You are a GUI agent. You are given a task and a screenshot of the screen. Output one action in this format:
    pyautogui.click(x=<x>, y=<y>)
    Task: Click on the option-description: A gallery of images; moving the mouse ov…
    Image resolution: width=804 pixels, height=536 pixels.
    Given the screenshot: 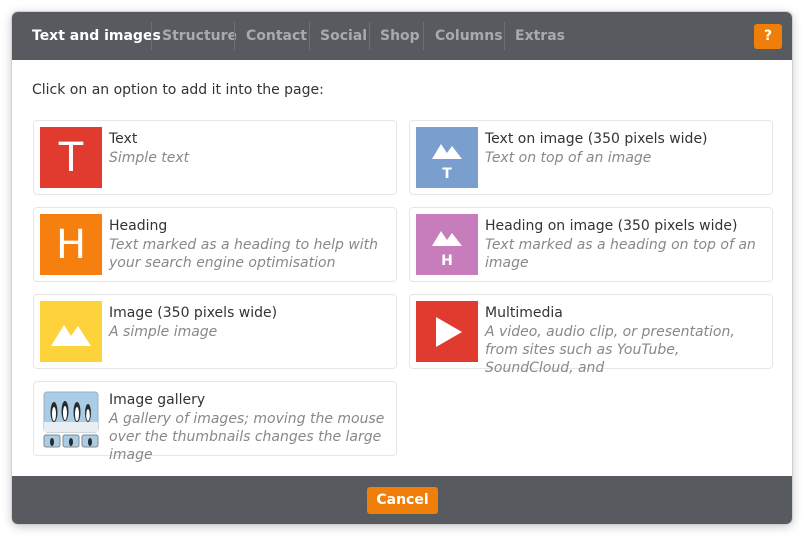 What is the action you would take?
    pyautogui.click(x=247, y=437)
    